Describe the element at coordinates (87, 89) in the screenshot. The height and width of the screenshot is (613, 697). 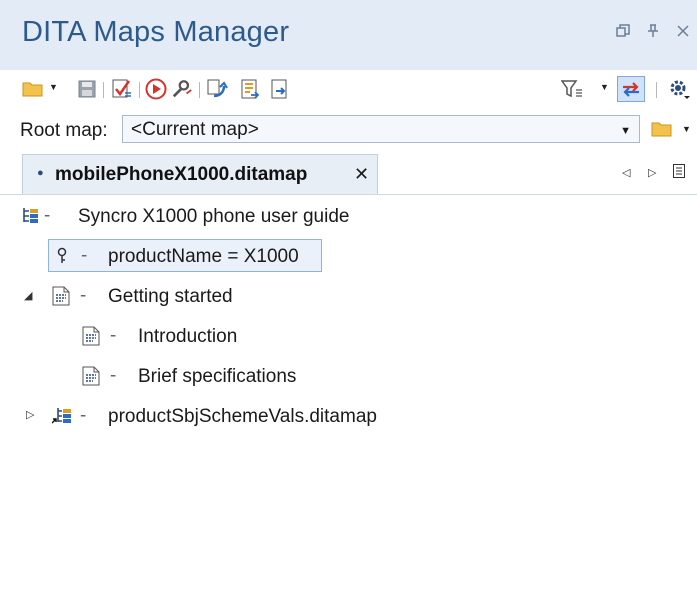
I see `save-icon` at that location.